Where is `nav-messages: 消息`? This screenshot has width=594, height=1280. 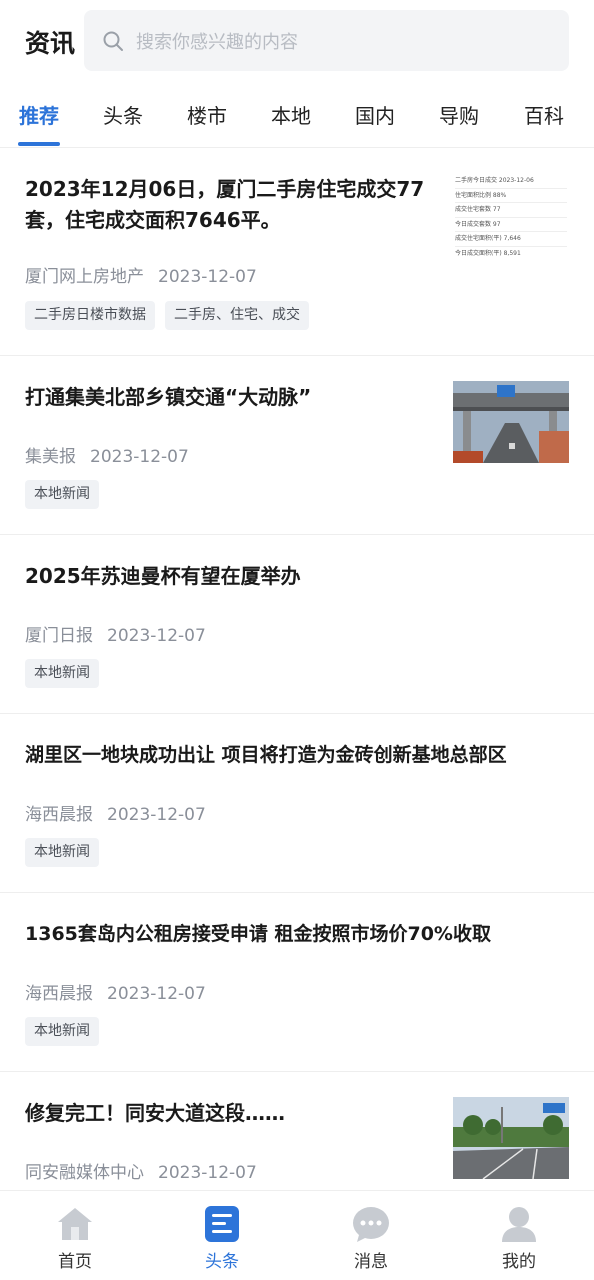
nav-messages: 消息 is located at coordinates (371, 1238).